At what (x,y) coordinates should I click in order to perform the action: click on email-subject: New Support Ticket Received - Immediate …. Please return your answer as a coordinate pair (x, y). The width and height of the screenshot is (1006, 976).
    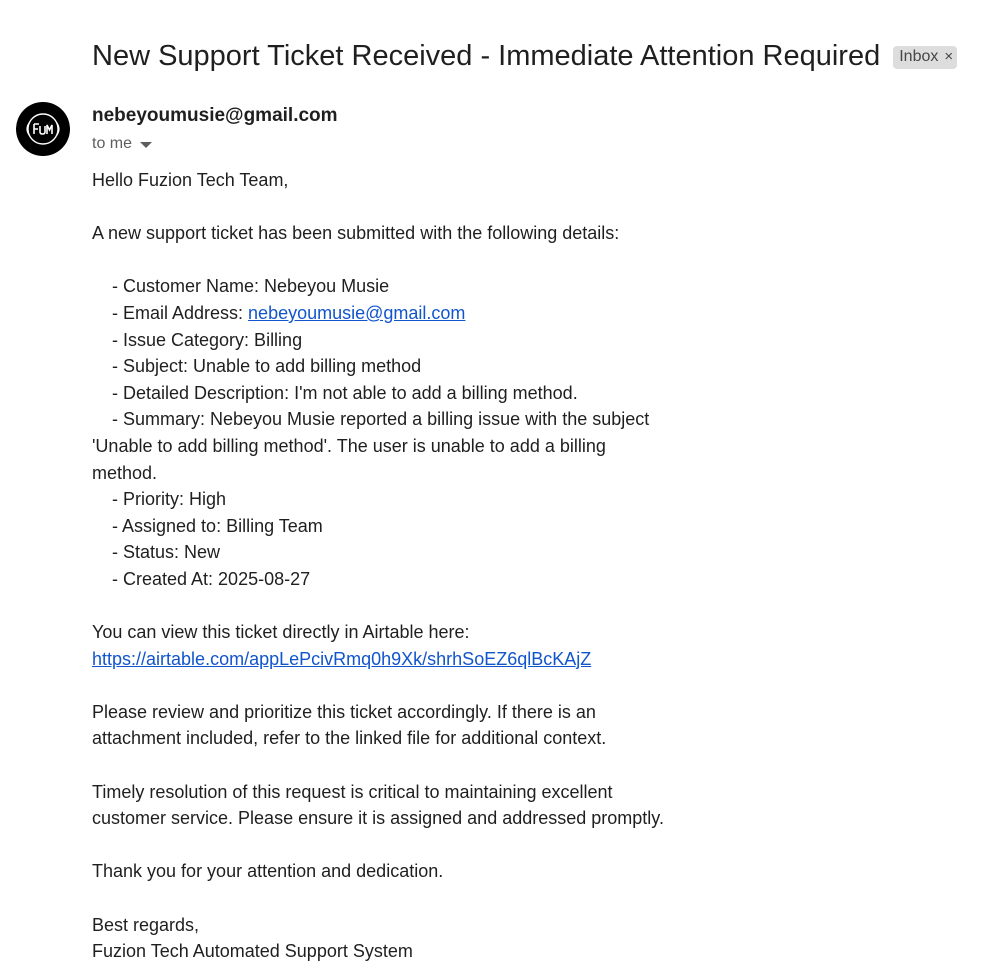
    Looking at the image, I should click on (486, 56).